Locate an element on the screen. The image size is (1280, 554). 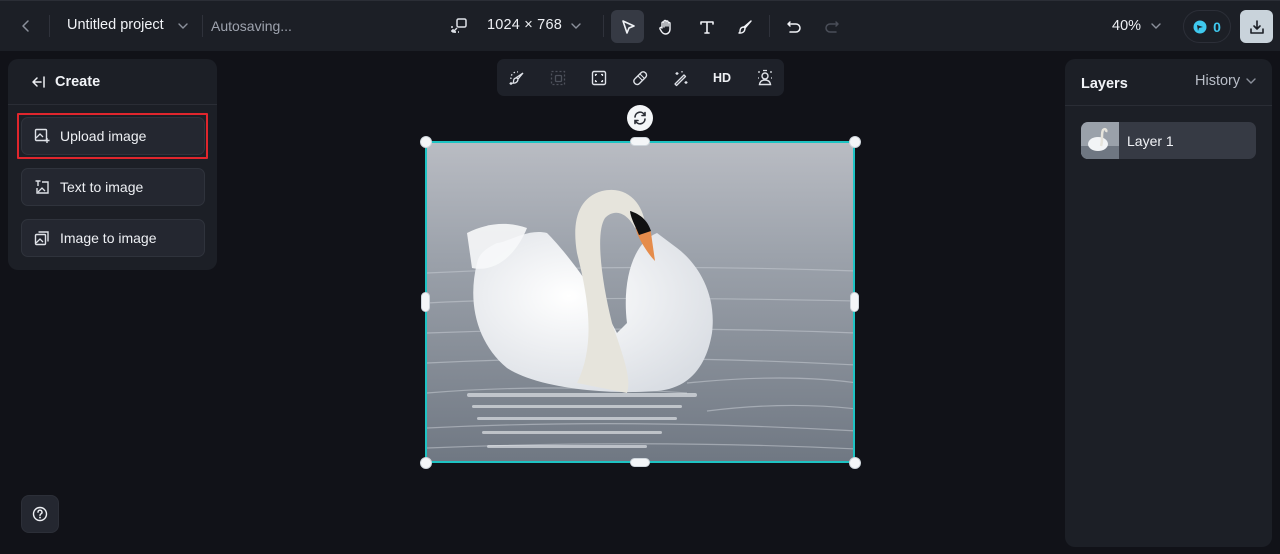
image-to-image-button: Image to image is located at coordinates (113, 238).